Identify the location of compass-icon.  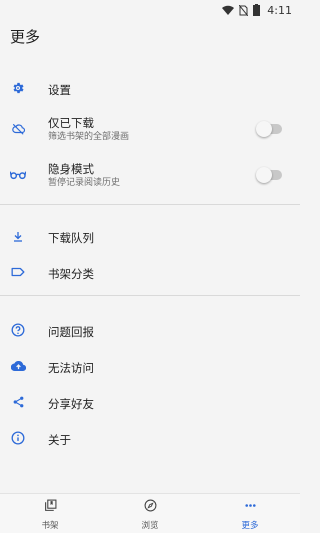
(150, 506).